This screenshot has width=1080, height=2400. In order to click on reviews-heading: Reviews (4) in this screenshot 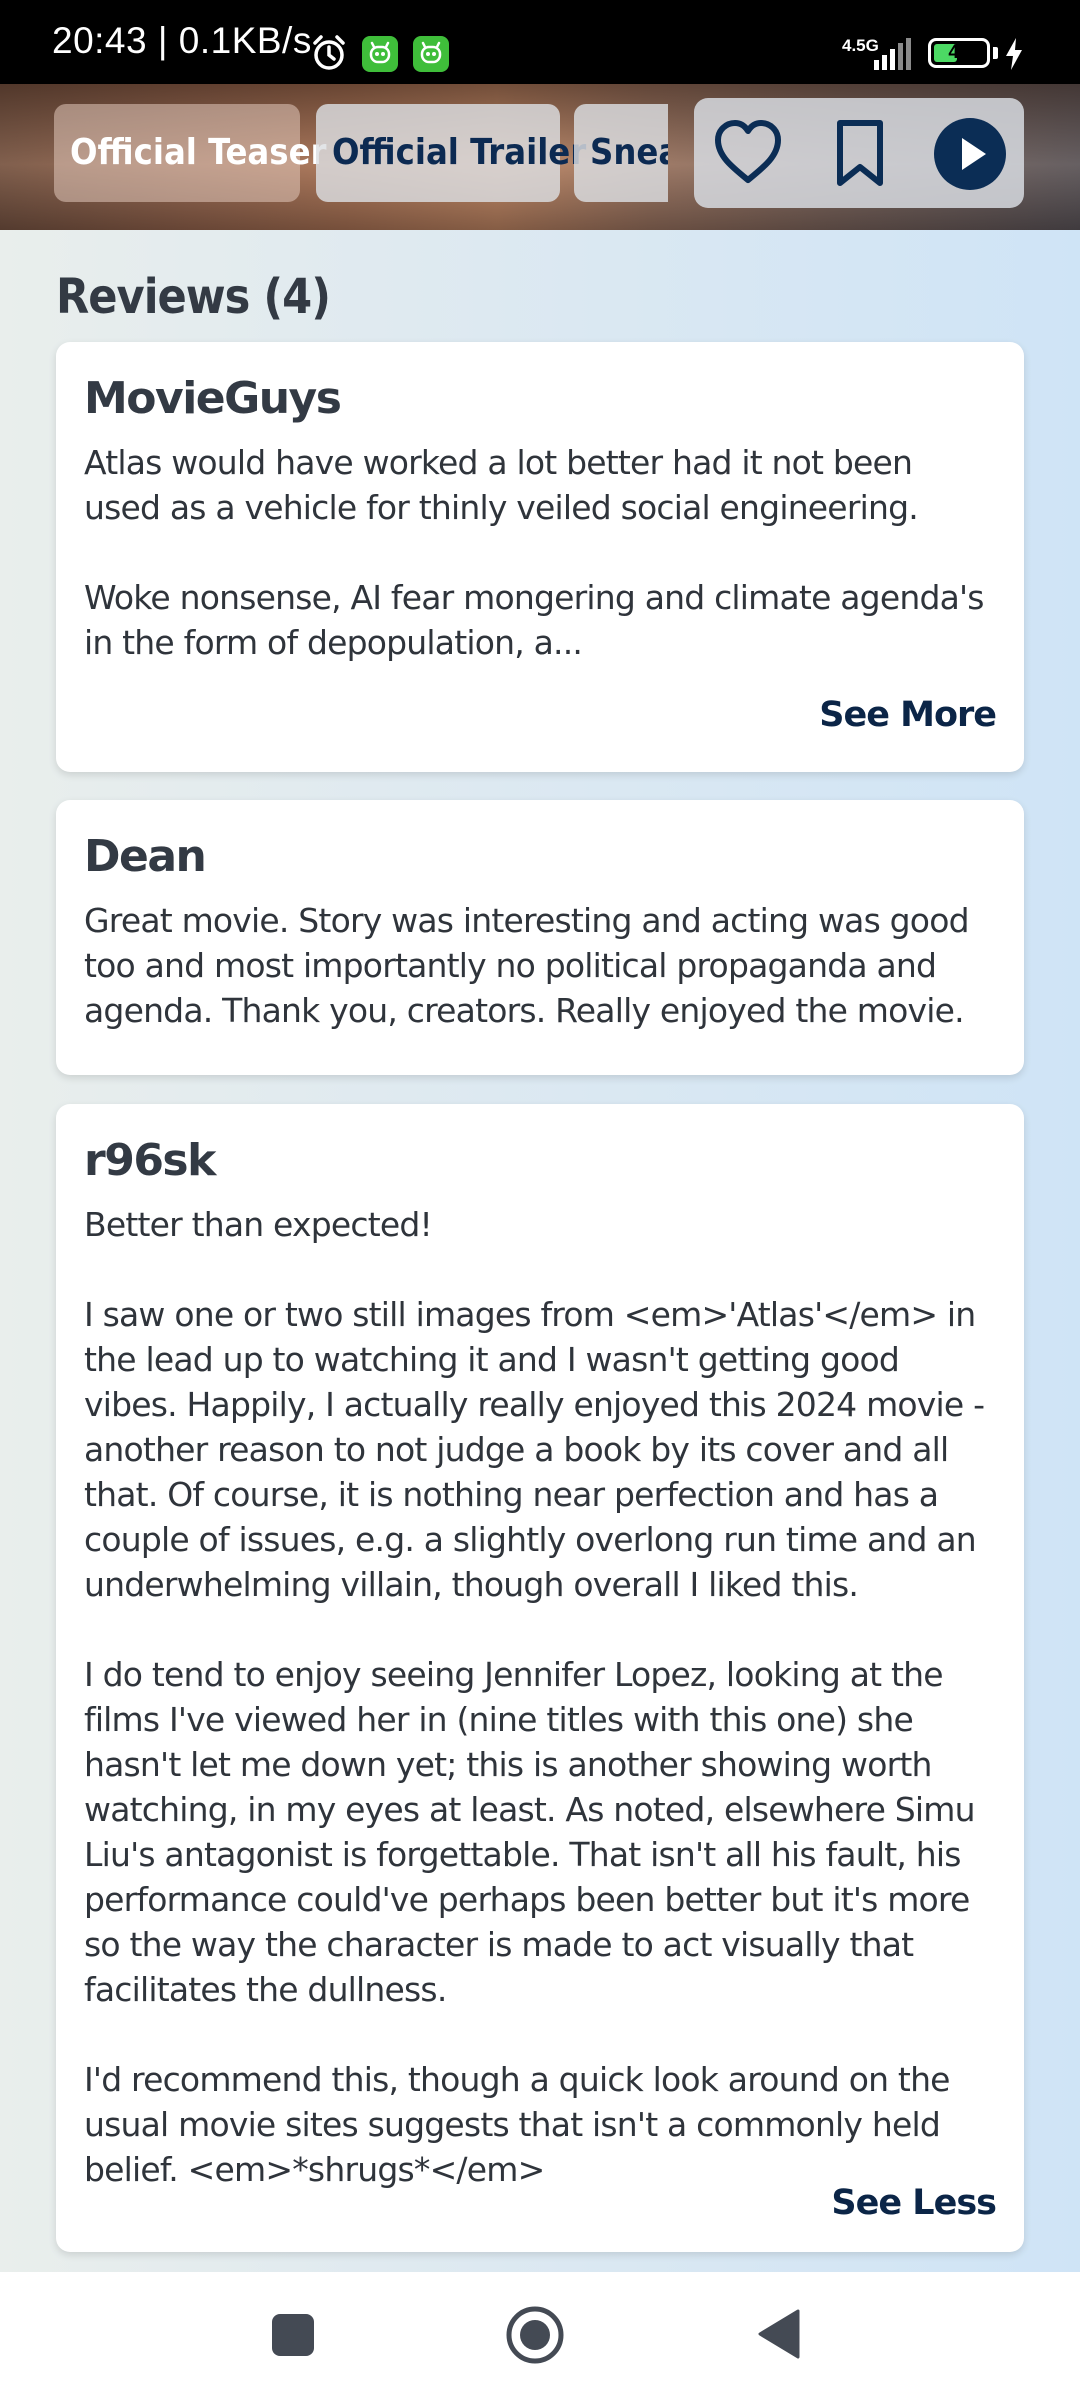, I will do `click(193, 297)`.